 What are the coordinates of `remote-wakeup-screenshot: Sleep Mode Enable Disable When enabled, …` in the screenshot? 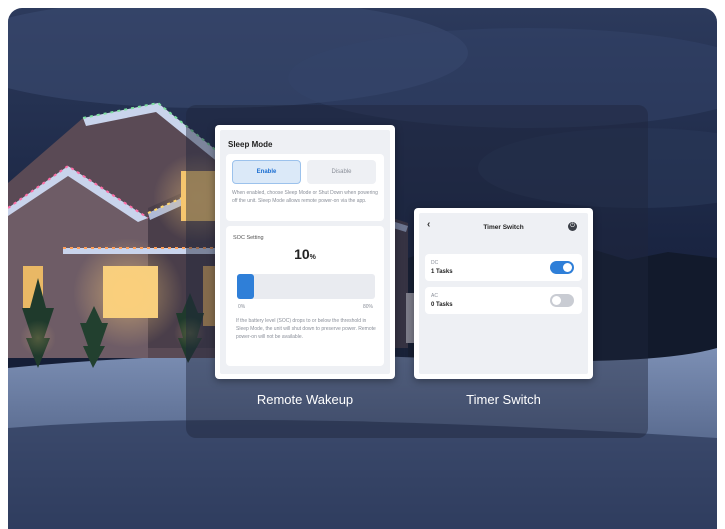 It's located at (305, 252).